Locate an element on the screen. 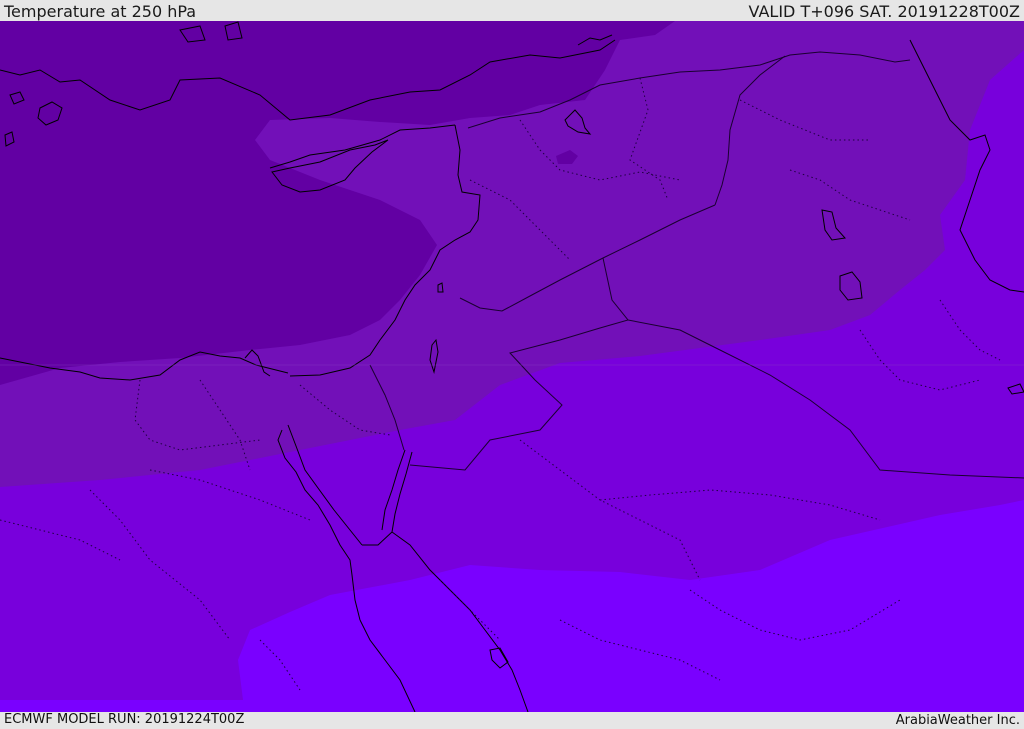 The image size is (1024, 729). valid-time-label: VALID T+096 SAT. 20191228T00Z is located at coordinates (884, 11).